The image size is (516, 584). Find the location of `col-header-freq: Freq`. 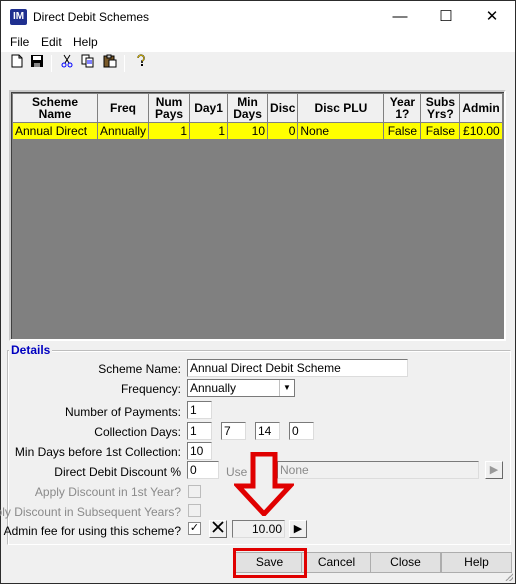

col-header-freq: Freq is located at coordinates (123, 108).